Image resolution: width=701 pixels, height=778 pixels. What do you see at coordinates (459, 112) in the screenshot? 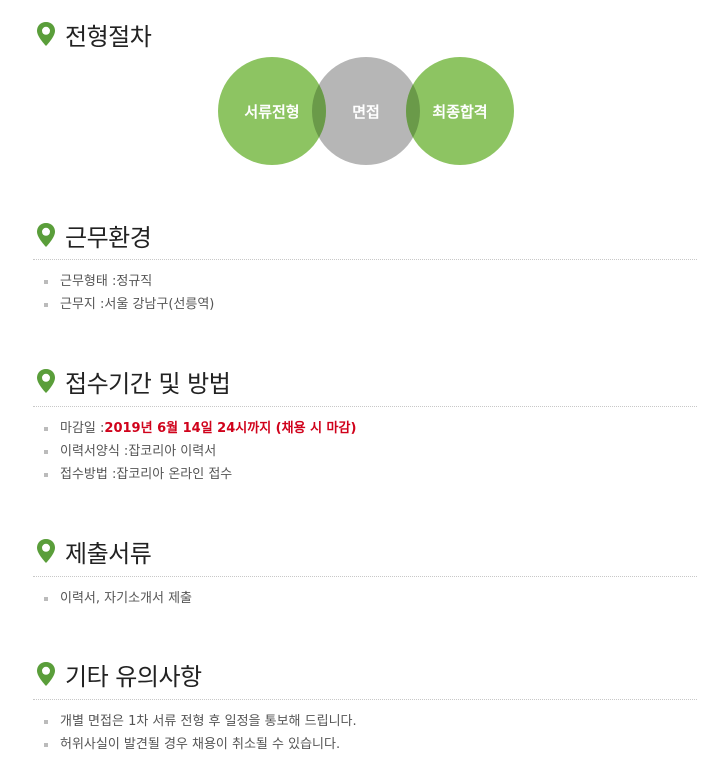
I see `step-label-final: 최종합격` at bounding box center [459, 112].